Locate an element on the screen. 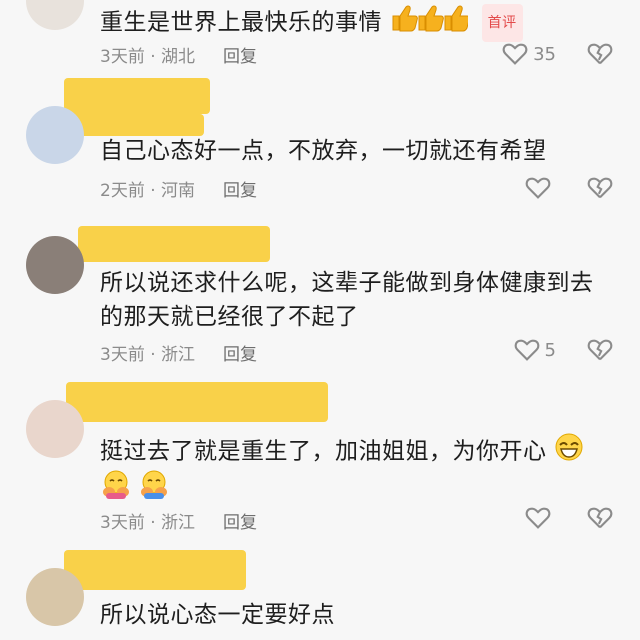 The width and height of the screenshot is (640, 640). comment-actions: 5 is located at coordinates (563, 350).